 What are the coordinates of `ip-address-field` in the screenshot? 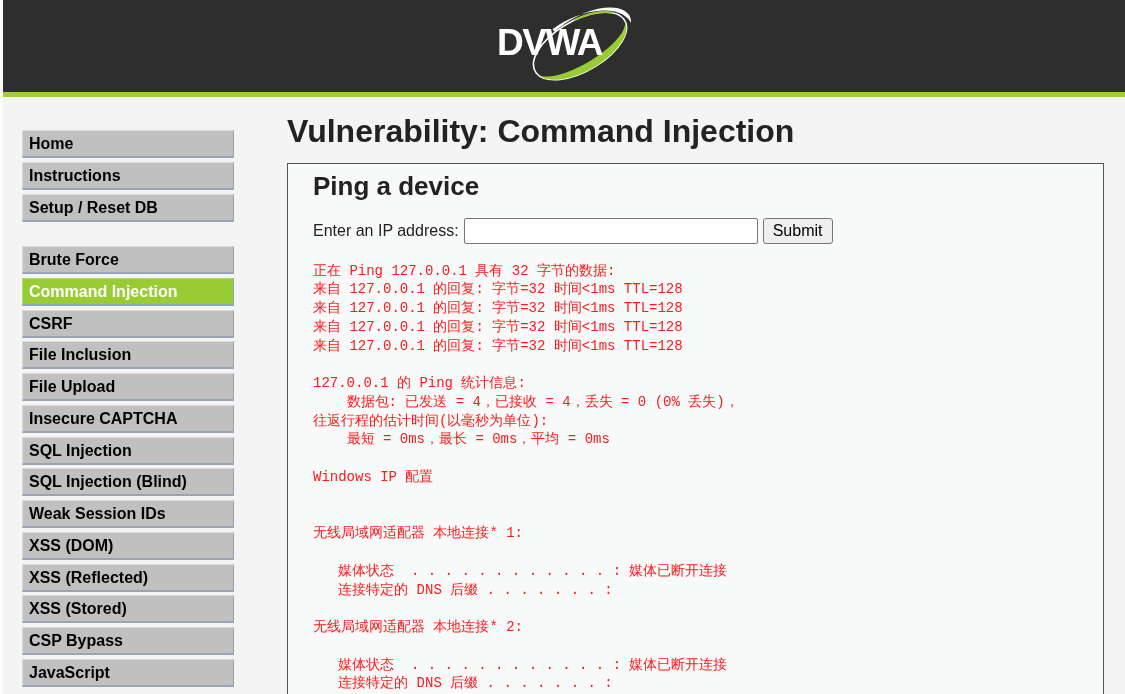 It's located at (610, 230).